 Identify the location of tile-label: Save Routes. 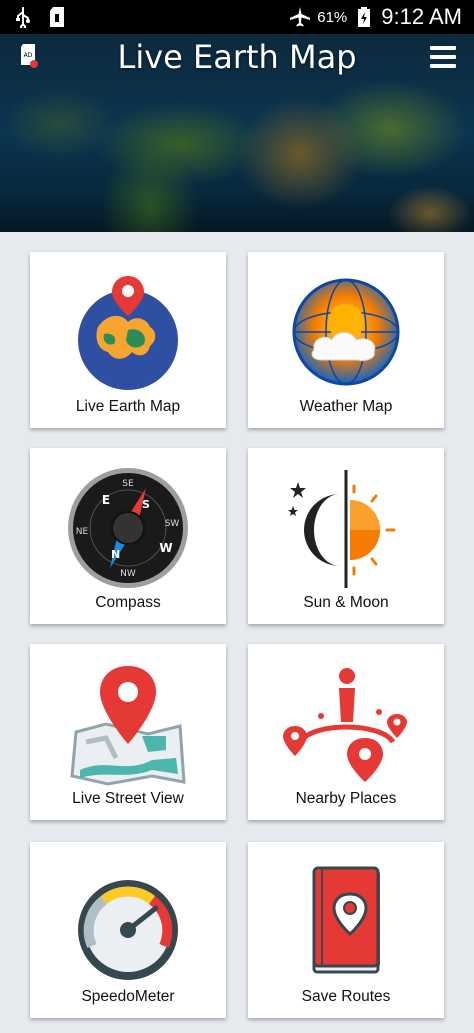
(346, 996).